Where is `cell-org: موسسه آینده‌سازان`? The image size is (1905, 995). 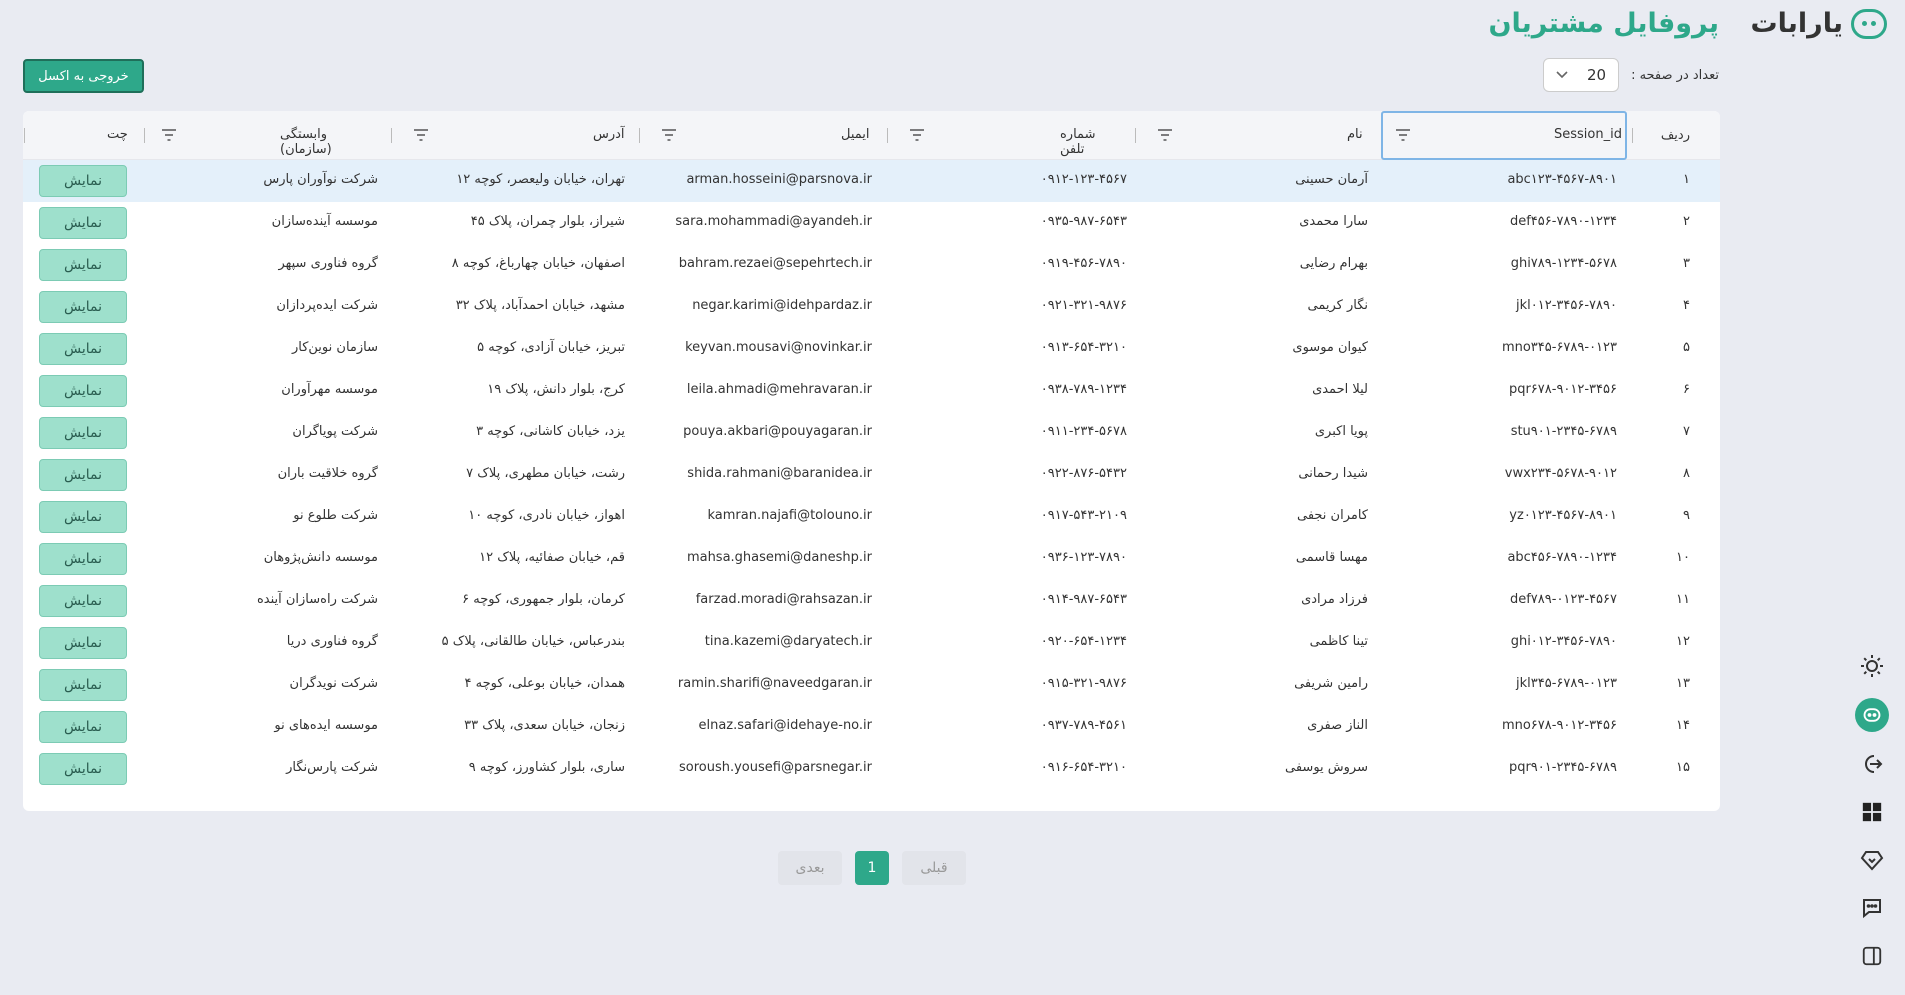 cell-org: موسسه آینده‌سازان is located at coordinates (324, 221).